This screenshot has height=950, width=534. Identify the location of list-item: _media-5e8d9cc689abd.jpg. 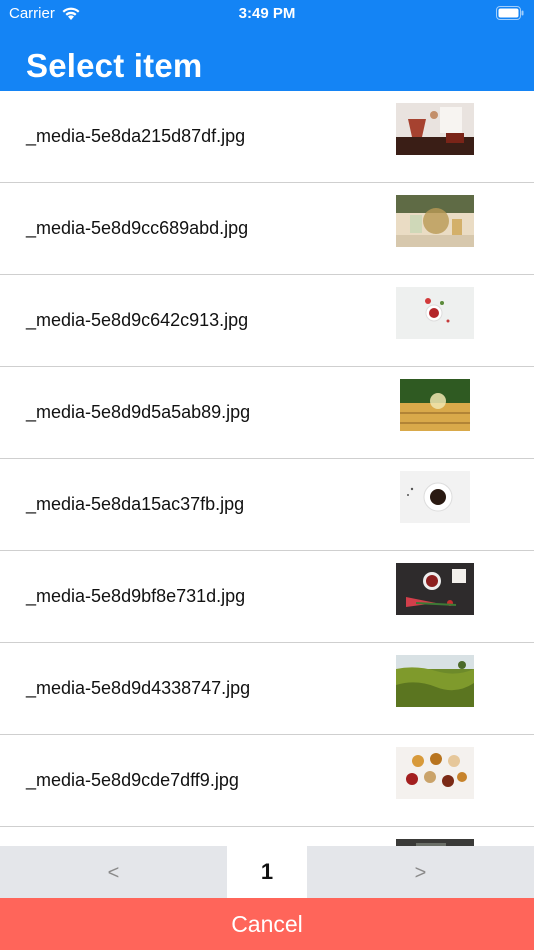
(267, 229).